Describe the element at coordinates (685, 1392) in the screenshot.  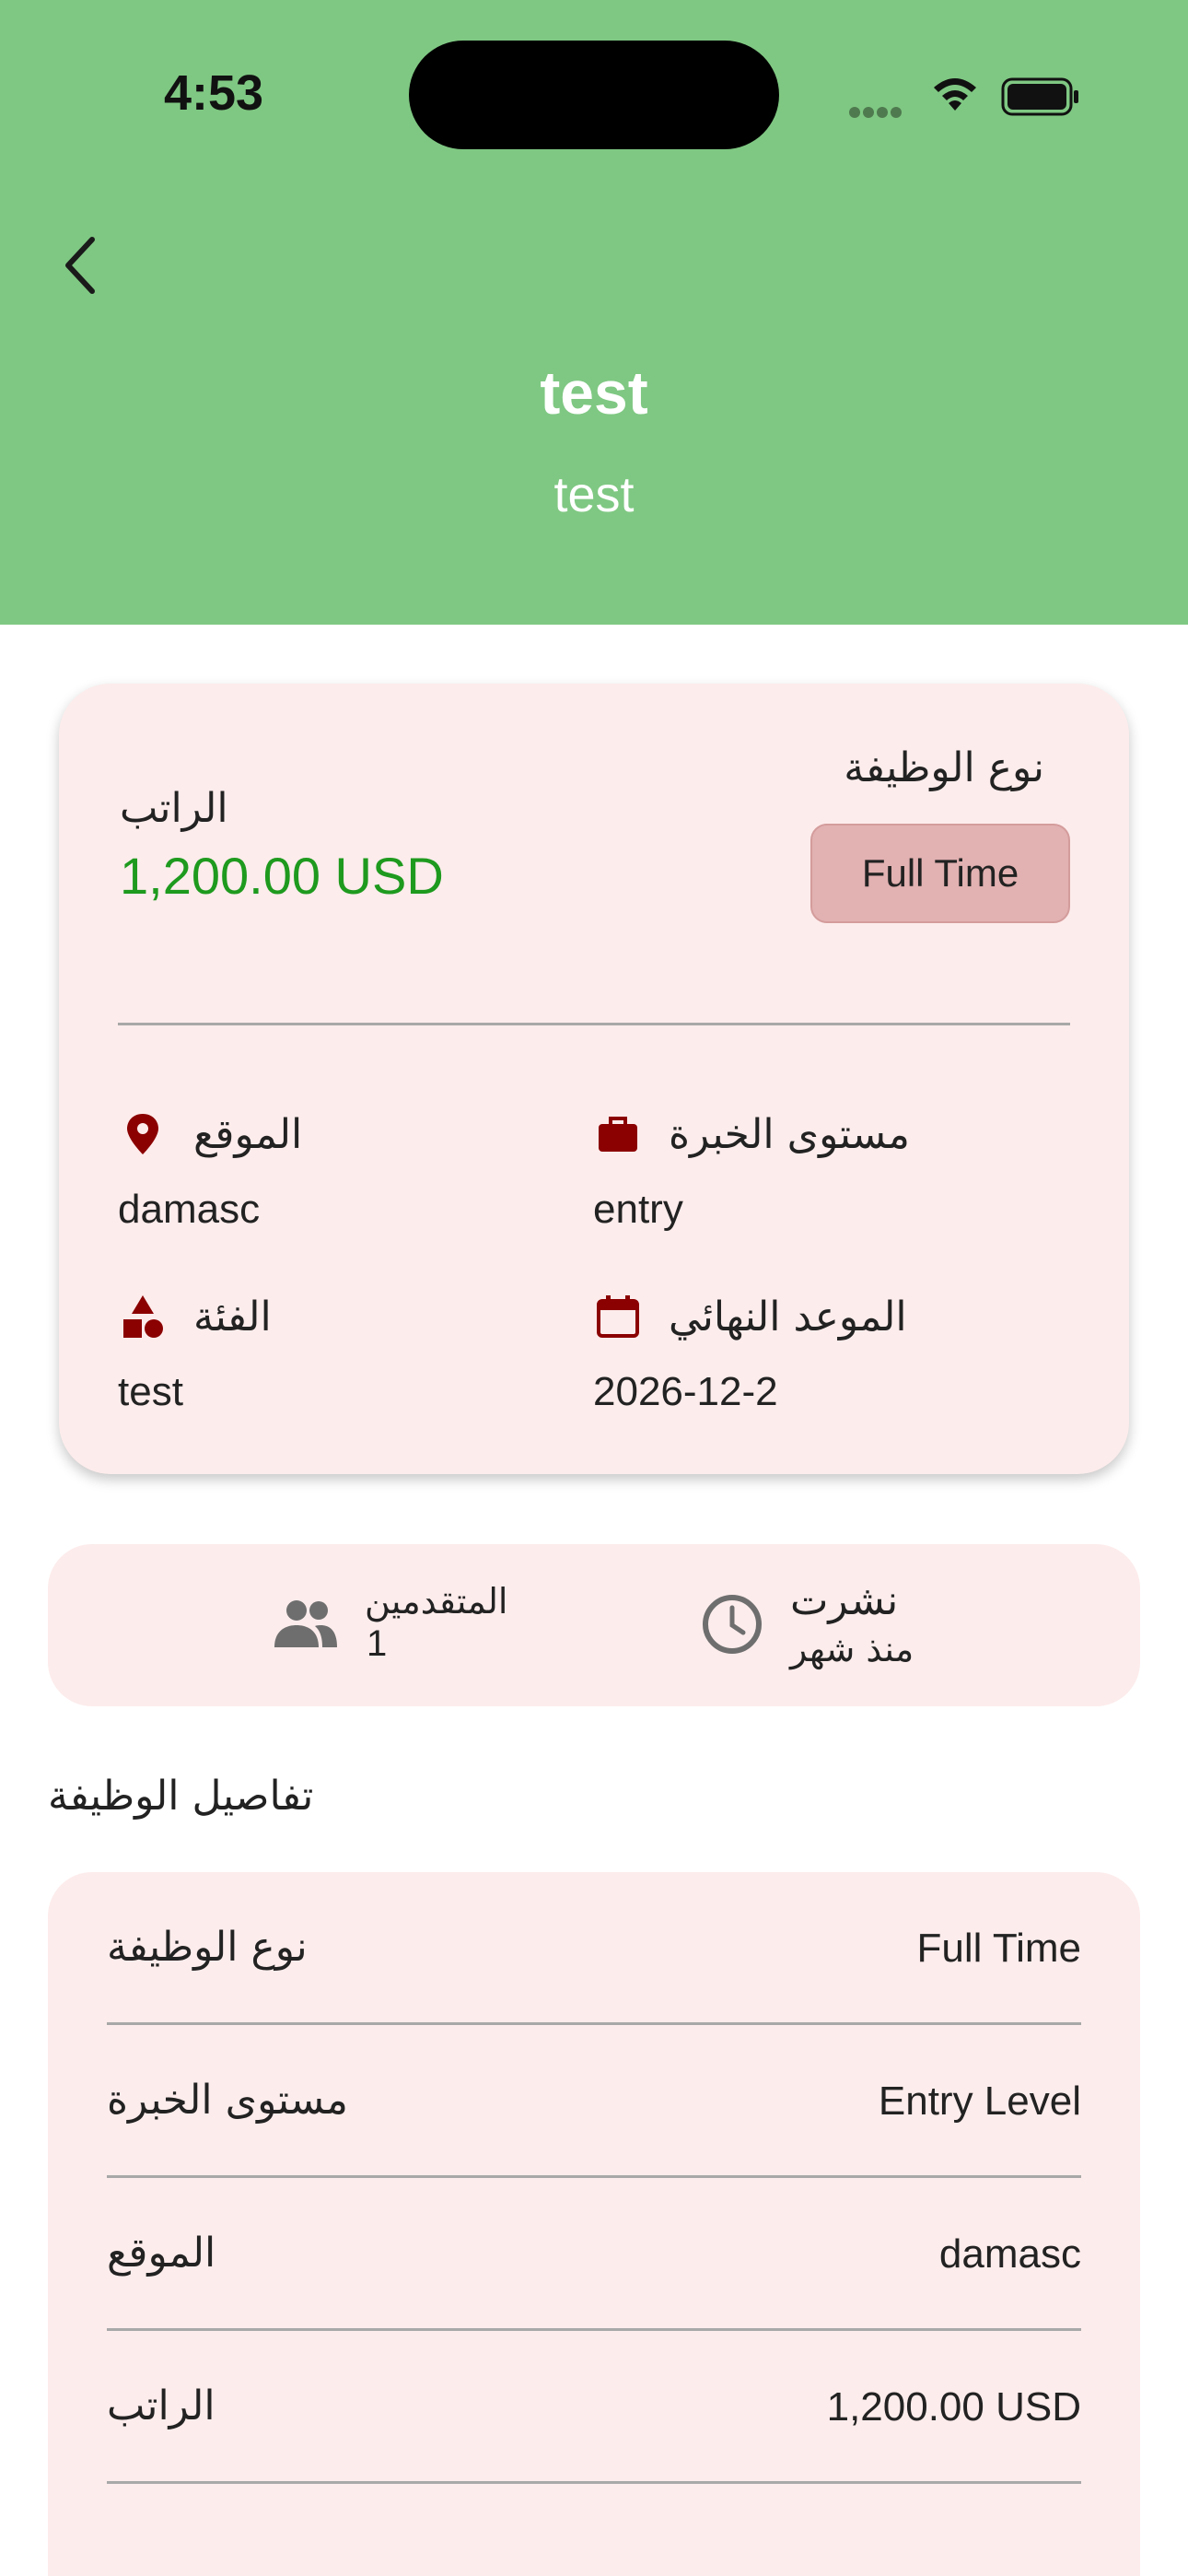
I see `deadline-value: 2026-12-2` at that location.